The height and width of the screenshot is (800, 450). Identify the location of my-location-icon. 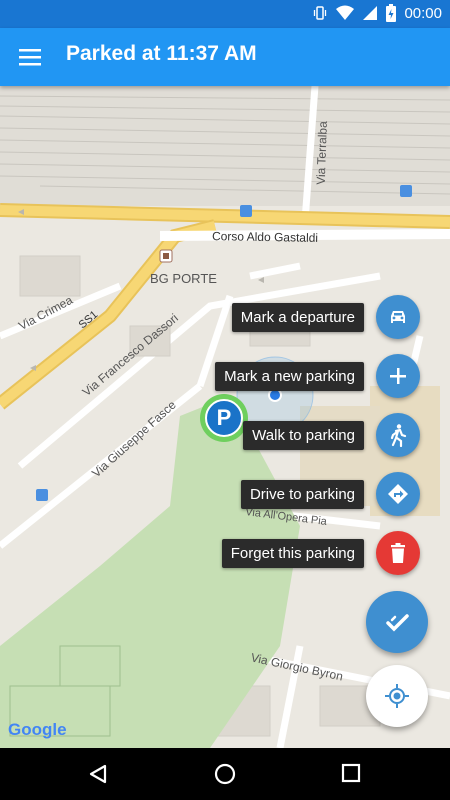
(397, 696).